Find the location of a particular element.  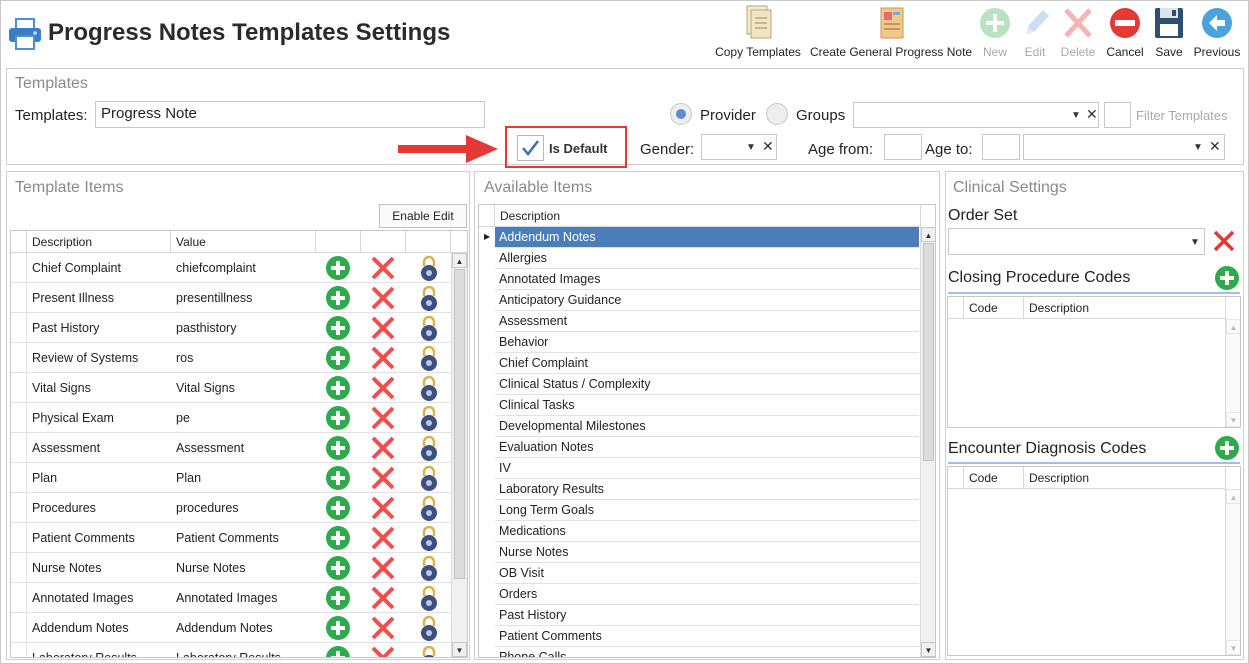

clear-order-set-icon is located at coordinates (1224, 243).